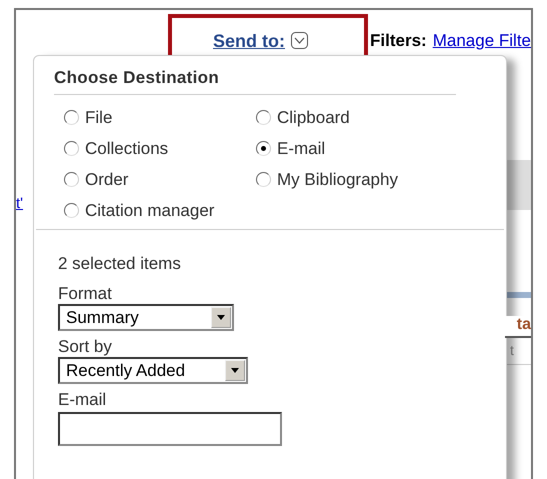  Describe the element at coordinates (380, 117) in the screenshot. I see `destination-option: Clipboard` at that location.